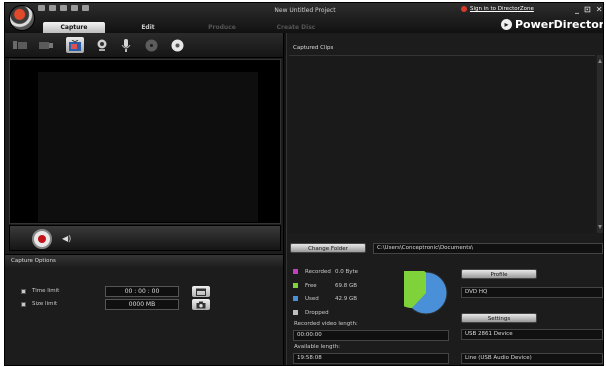  Describe the element at coordinates (148, 27) in the screenshot. I see `tab-edit: Edit` at that location.